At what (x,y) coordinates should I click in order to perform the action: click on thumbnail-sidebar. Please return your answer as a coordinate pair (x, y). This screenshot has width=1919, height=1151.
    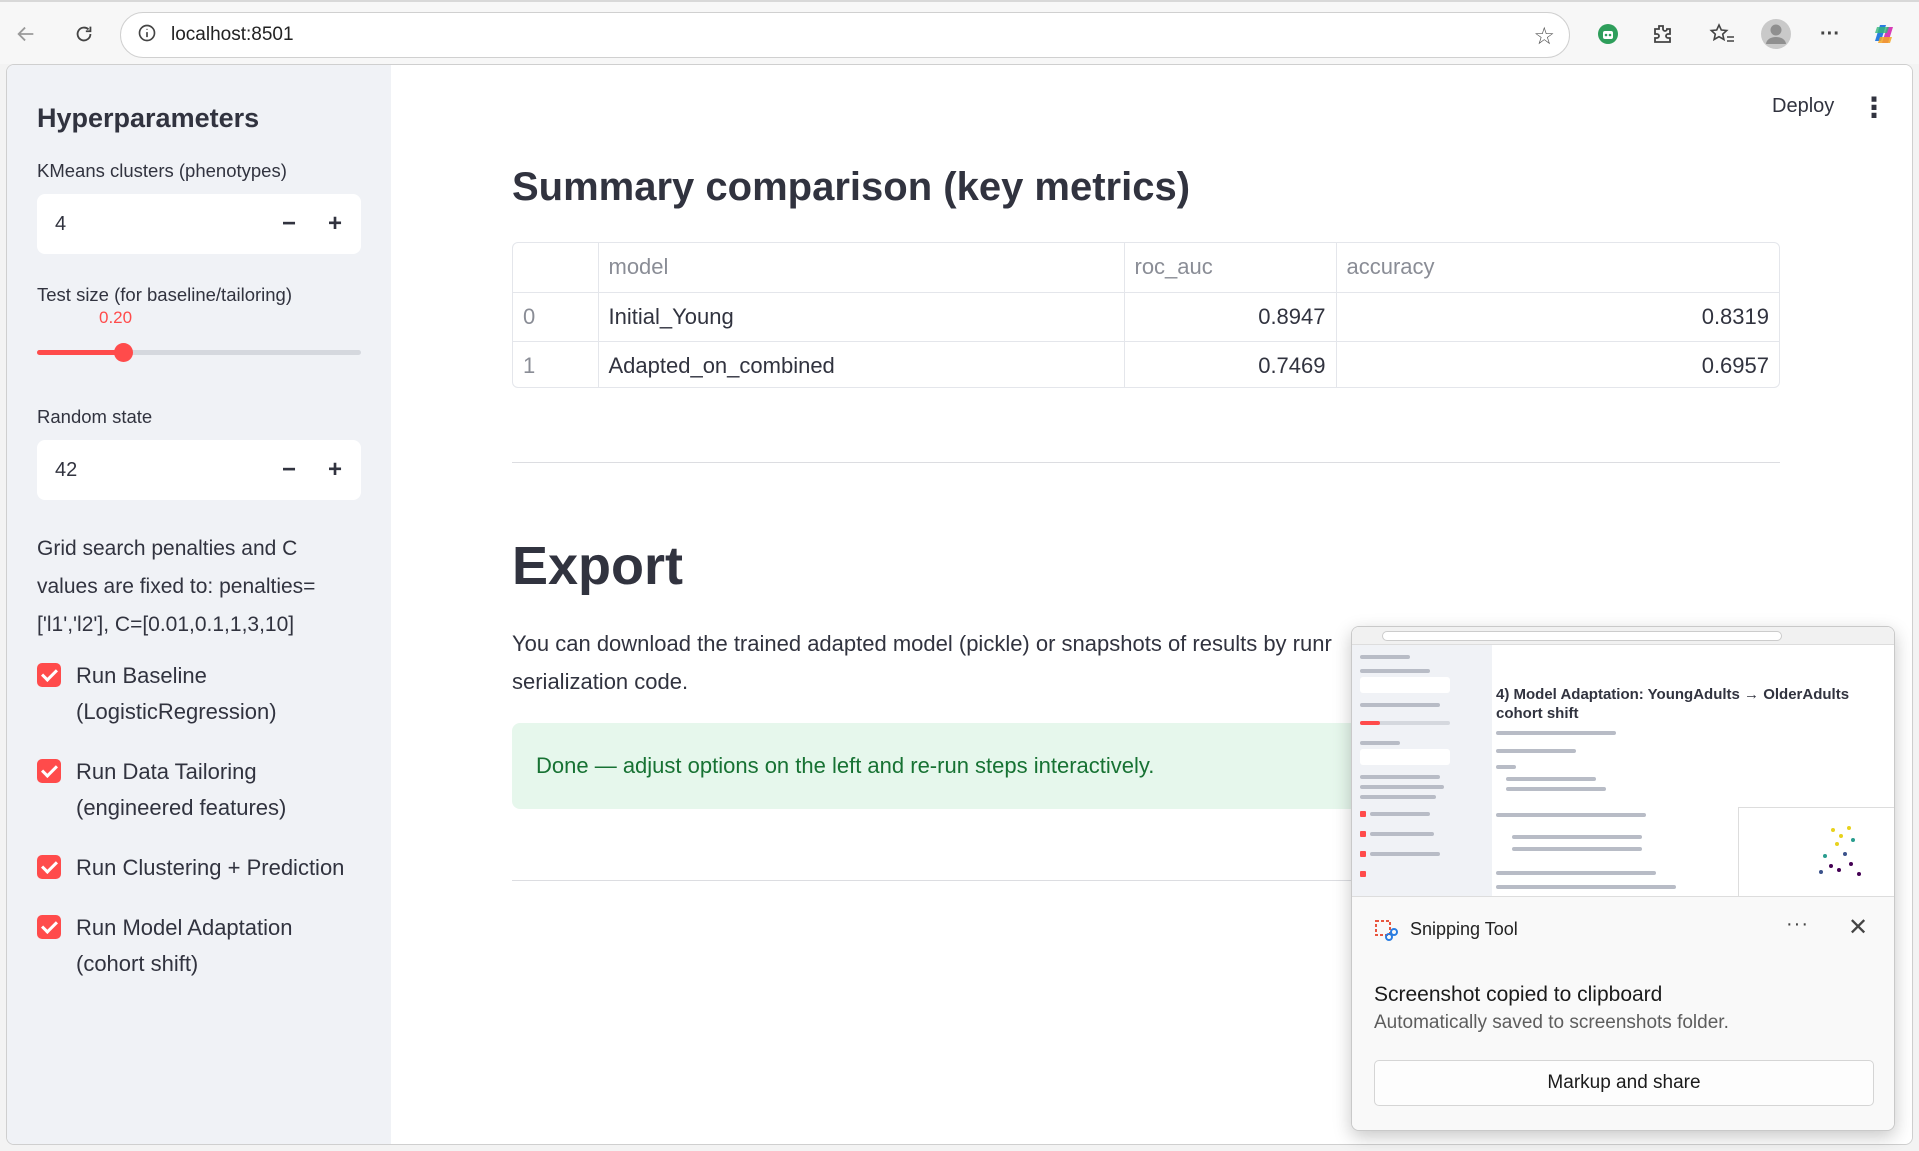
    Looking at the image, I should click on (1422, 770).